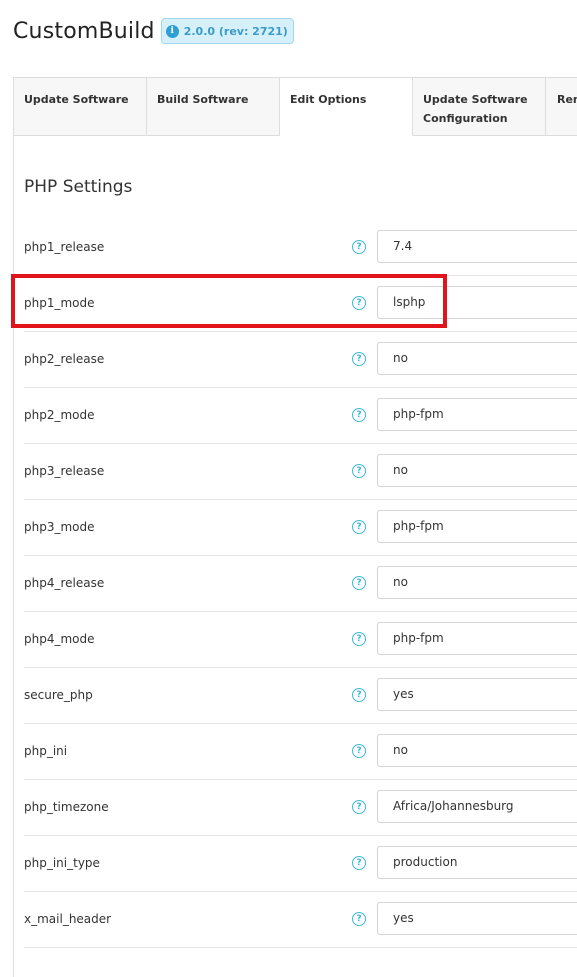  What do you see at coordinates (300, 415) in the screenshot?
I see `setting-row-php2-mode: php2_mode? php-fpm` at bounding box center [300, 415].